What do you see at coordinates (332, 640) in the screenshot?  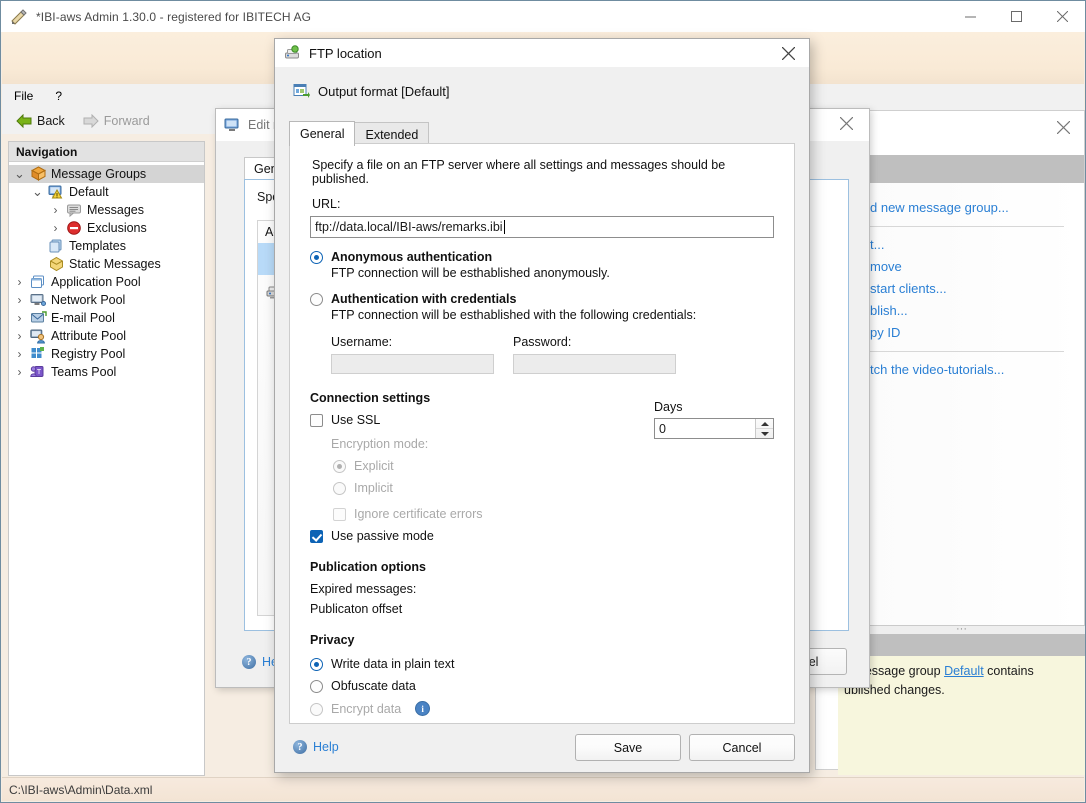 I see `privacy-title: Privacy` at bounding box center [332, 640].